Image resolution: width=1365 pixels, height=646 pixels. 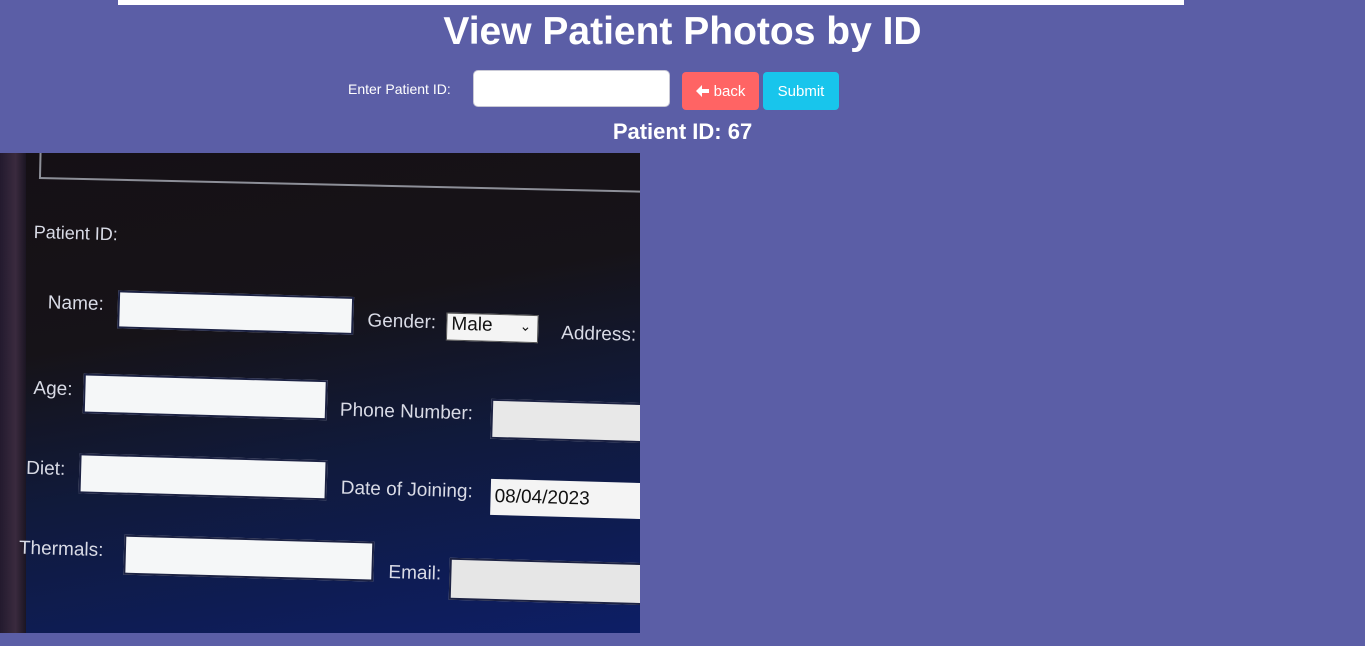 What do you see at coordinates (399, 89) in the screenshot?
I see `patient-id-label: Enter Patient ID:` at bounding box center [399, 89].